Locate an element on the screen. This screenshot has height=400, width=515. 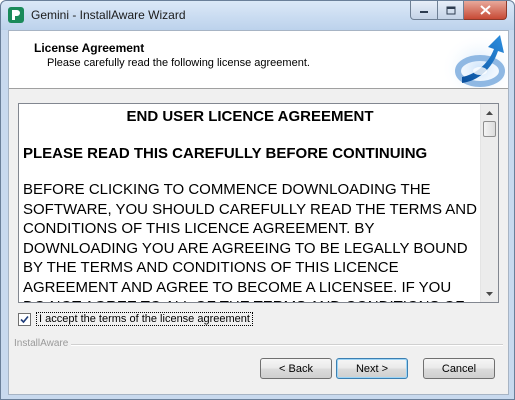
window-title: Gemini - InstallAware Wizard is located at coordinates (108, 15).